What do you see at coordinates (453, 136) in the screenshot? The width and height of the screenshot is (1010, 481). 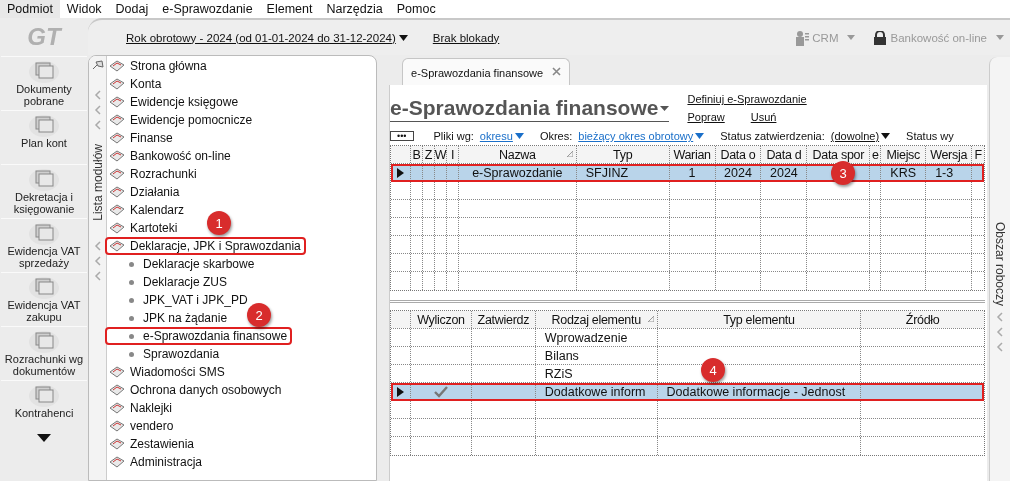 I see `filter-label: Pliki wg:` at bounding box center [453, 136].